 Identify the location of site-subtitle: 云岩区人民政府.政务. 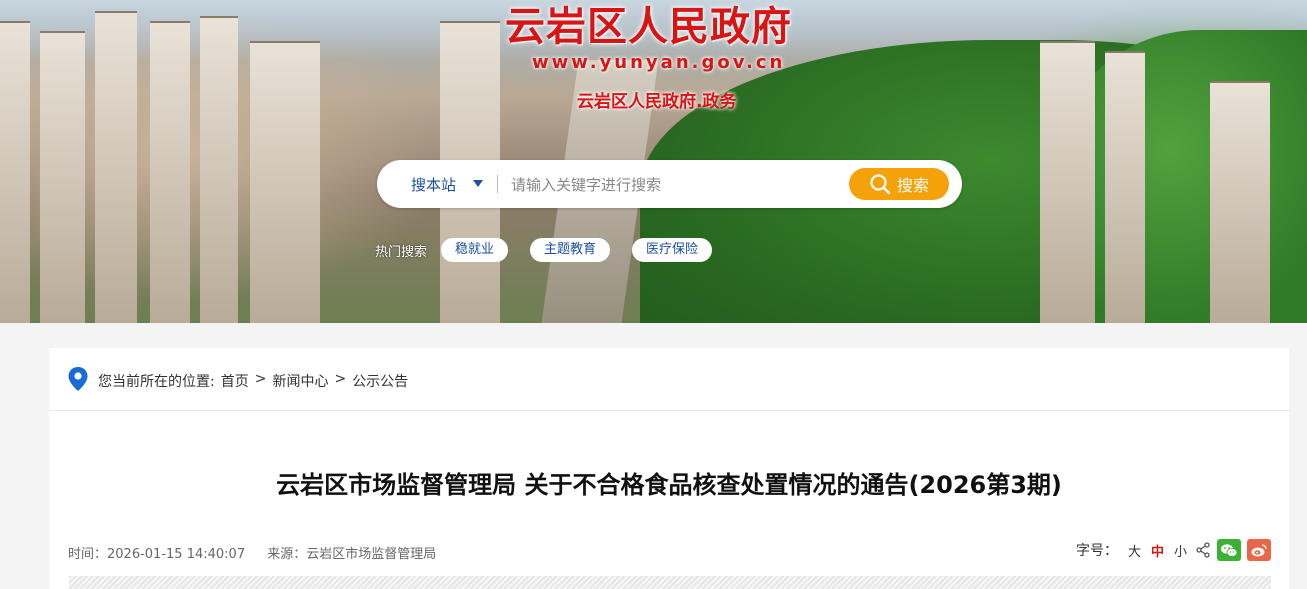
(657, 102).